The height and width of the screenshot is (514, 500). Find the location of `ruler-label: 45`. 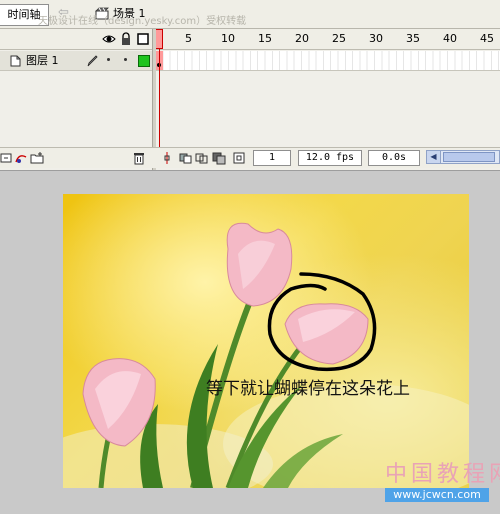

ruler-label: 45 is located at coordinates (487, 38).